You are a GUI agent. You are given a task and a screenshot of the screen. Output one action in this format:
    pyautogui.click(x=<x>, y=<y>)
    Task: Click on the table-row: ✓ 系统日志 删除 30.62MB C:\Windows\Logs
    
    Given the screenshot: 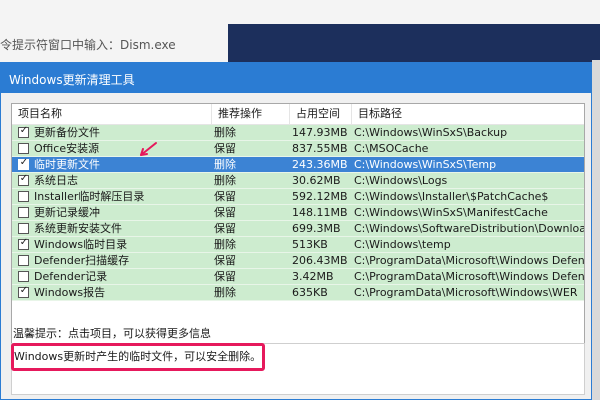 What is the action you would take?
    pyautogui.click(x=298, y=181)
    